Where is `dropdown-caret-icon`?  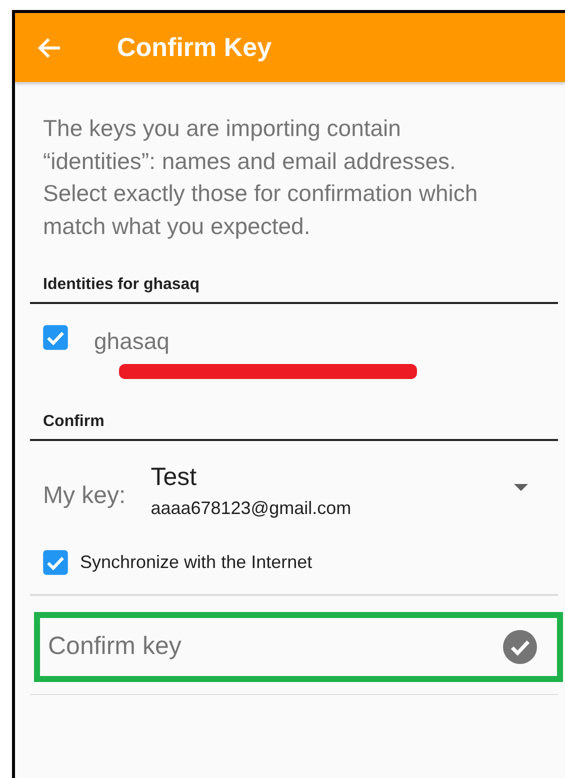
dropdown-caret-icon is located at coordinates (521, 487).